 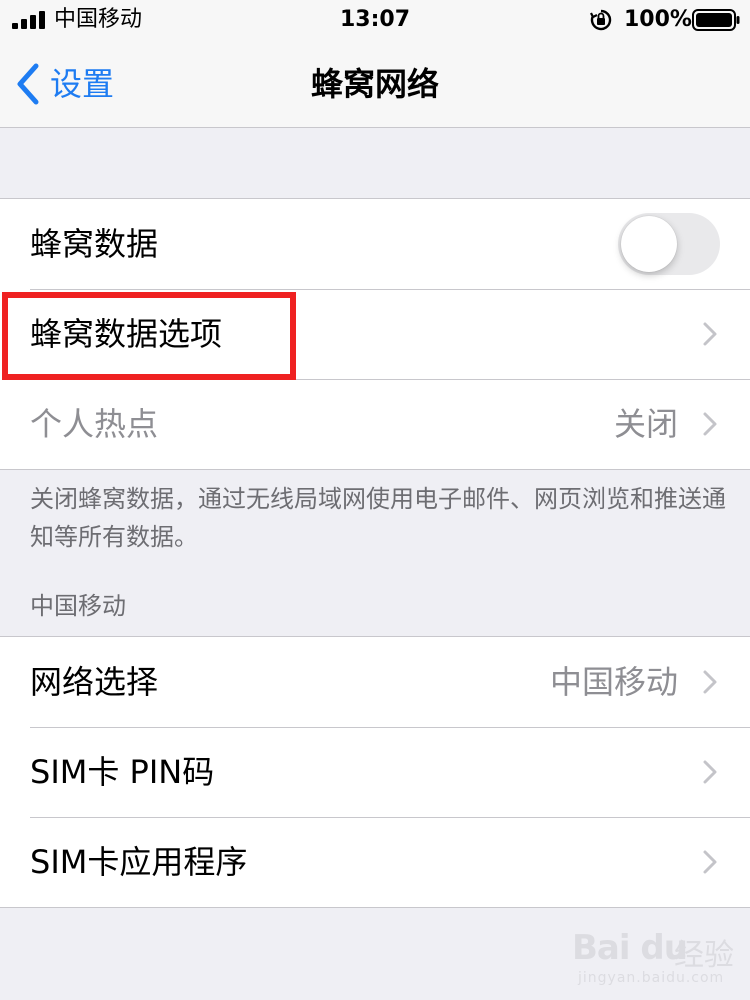 I want to click on sim-pin-label: SIM卡 PIN码, so click(x=122, y=772).